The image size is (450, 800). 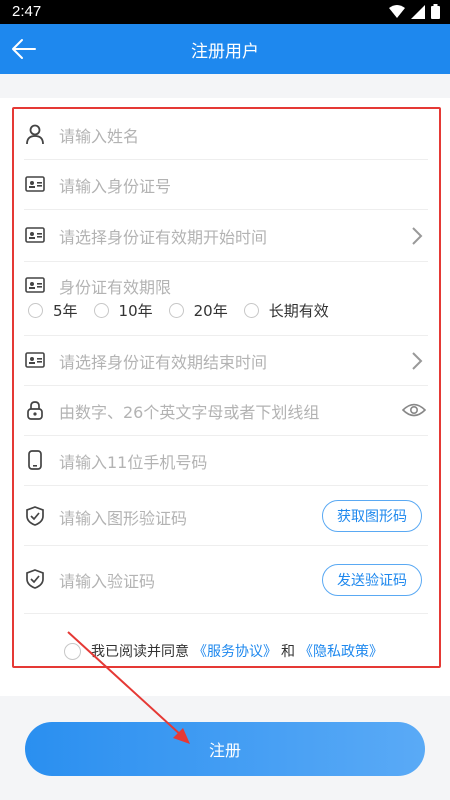 I want to click on status-time: 2:47, so click(x=27, y=11).